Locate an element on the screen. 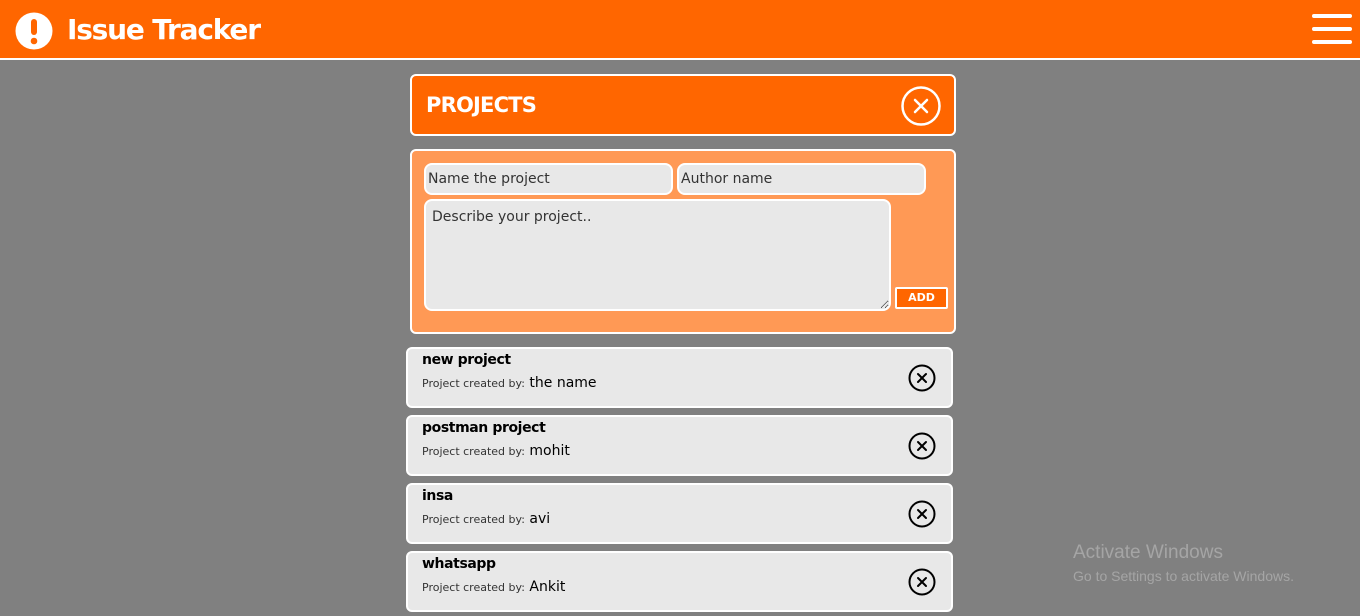 Image resolution: width=1360 pixels, height=616 pixels. watermark-subtitle: Go to Settings to activate Windows. is located at coordinates (1183, 576).